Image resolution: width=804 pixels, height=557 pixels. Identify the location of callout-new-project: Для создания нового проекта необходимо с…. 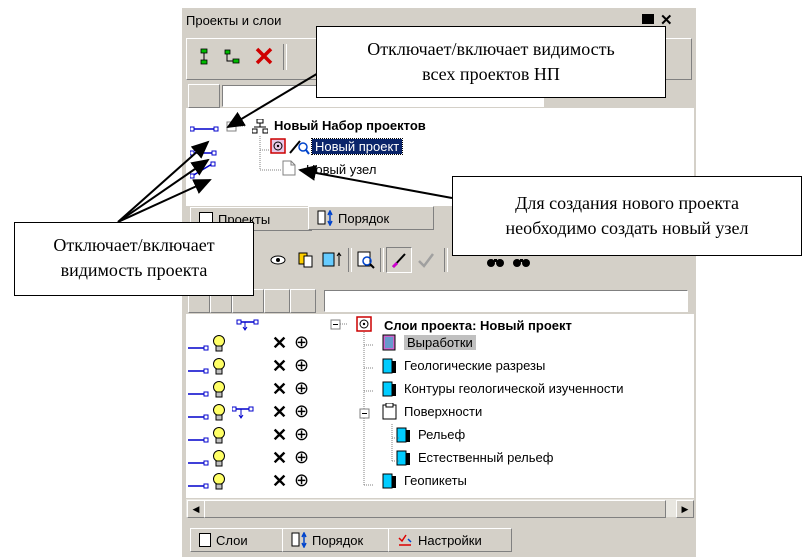
(627, 216).